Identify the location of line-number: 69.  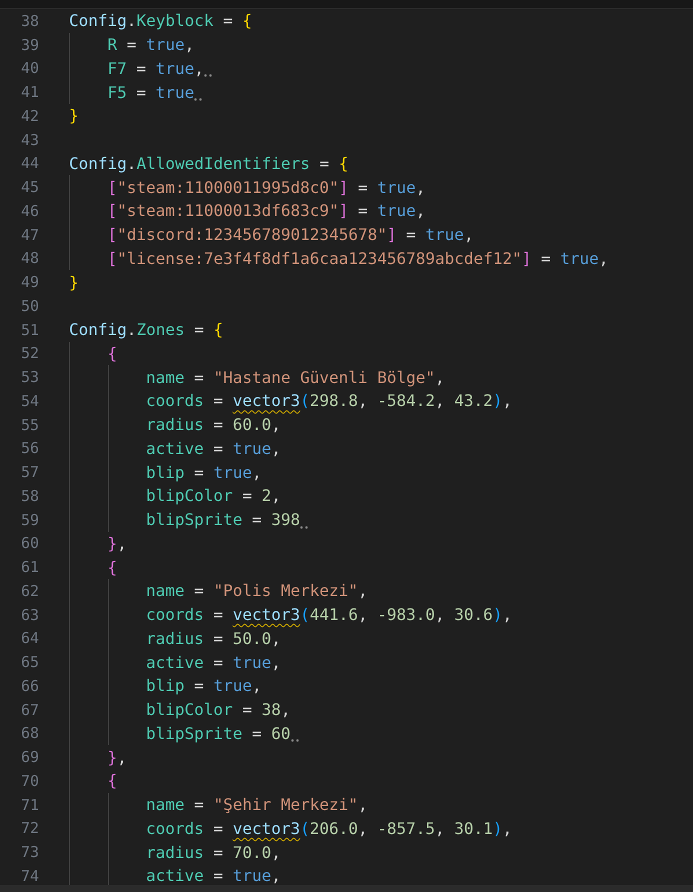
(29, 757).